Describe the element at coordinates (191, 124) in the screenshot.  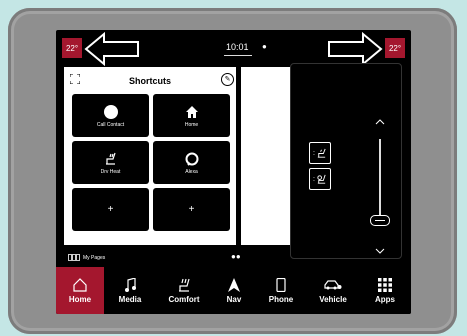
I see `shortcut-label: Home` at that location.